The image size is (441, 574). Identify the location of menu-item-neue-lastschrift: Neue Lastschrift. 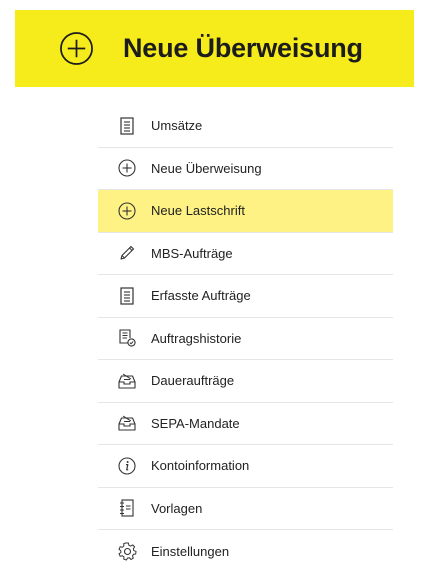
(245, 211).